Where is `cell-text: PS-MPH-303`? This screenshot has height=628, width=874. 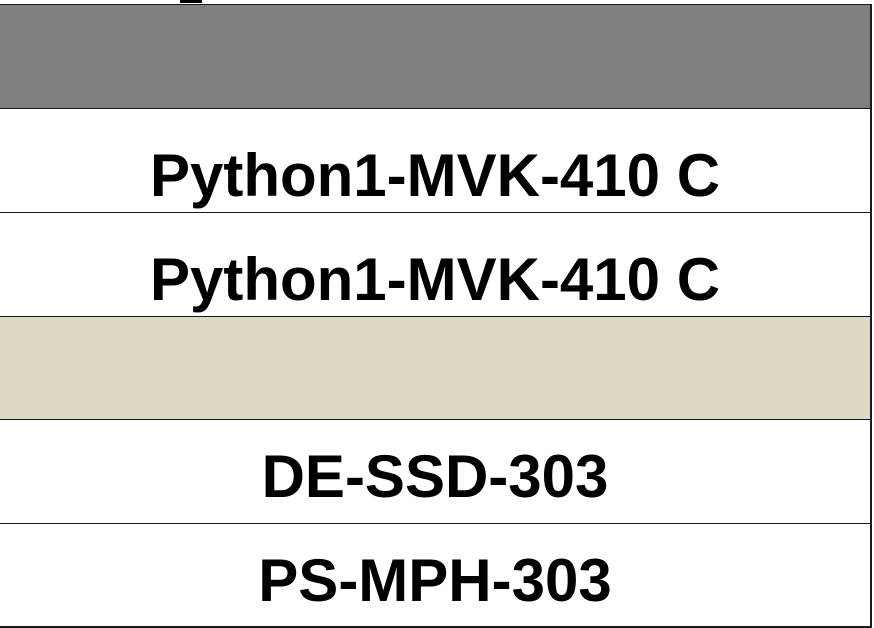 cell-text: PS-MPH-303 is located at coordinates (435, 580).